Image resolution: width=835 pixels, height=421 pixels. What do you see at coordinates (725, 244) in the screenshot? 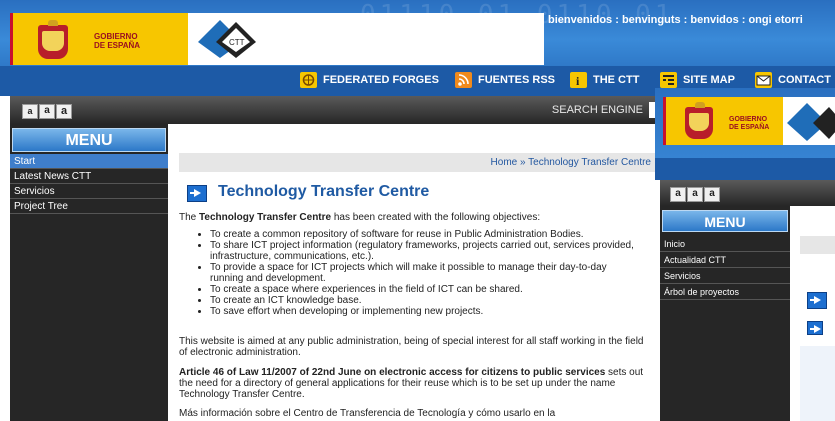
I see `sidebar-item-inicio: Inicio` at bounding box center [725, 244].